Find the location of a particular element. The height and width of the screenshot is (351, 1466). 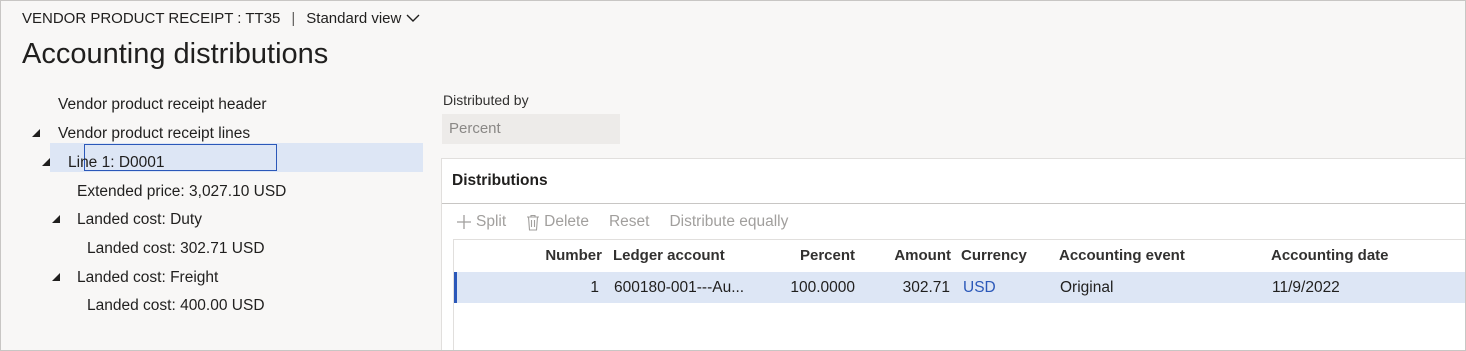

tree-item-receipt-lines: Vendor product receipt lines is located at coordinates (154, 134).